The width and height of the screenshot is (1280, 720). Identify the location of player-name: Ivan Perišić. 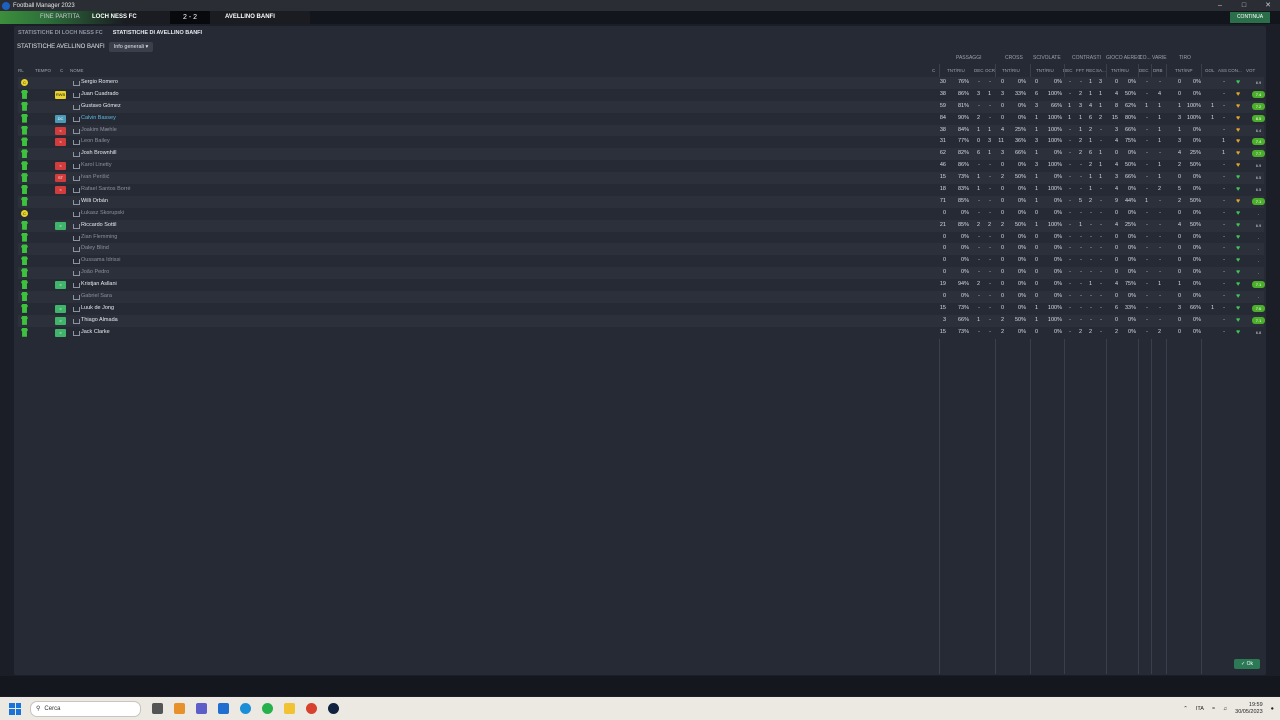
(95, 178).